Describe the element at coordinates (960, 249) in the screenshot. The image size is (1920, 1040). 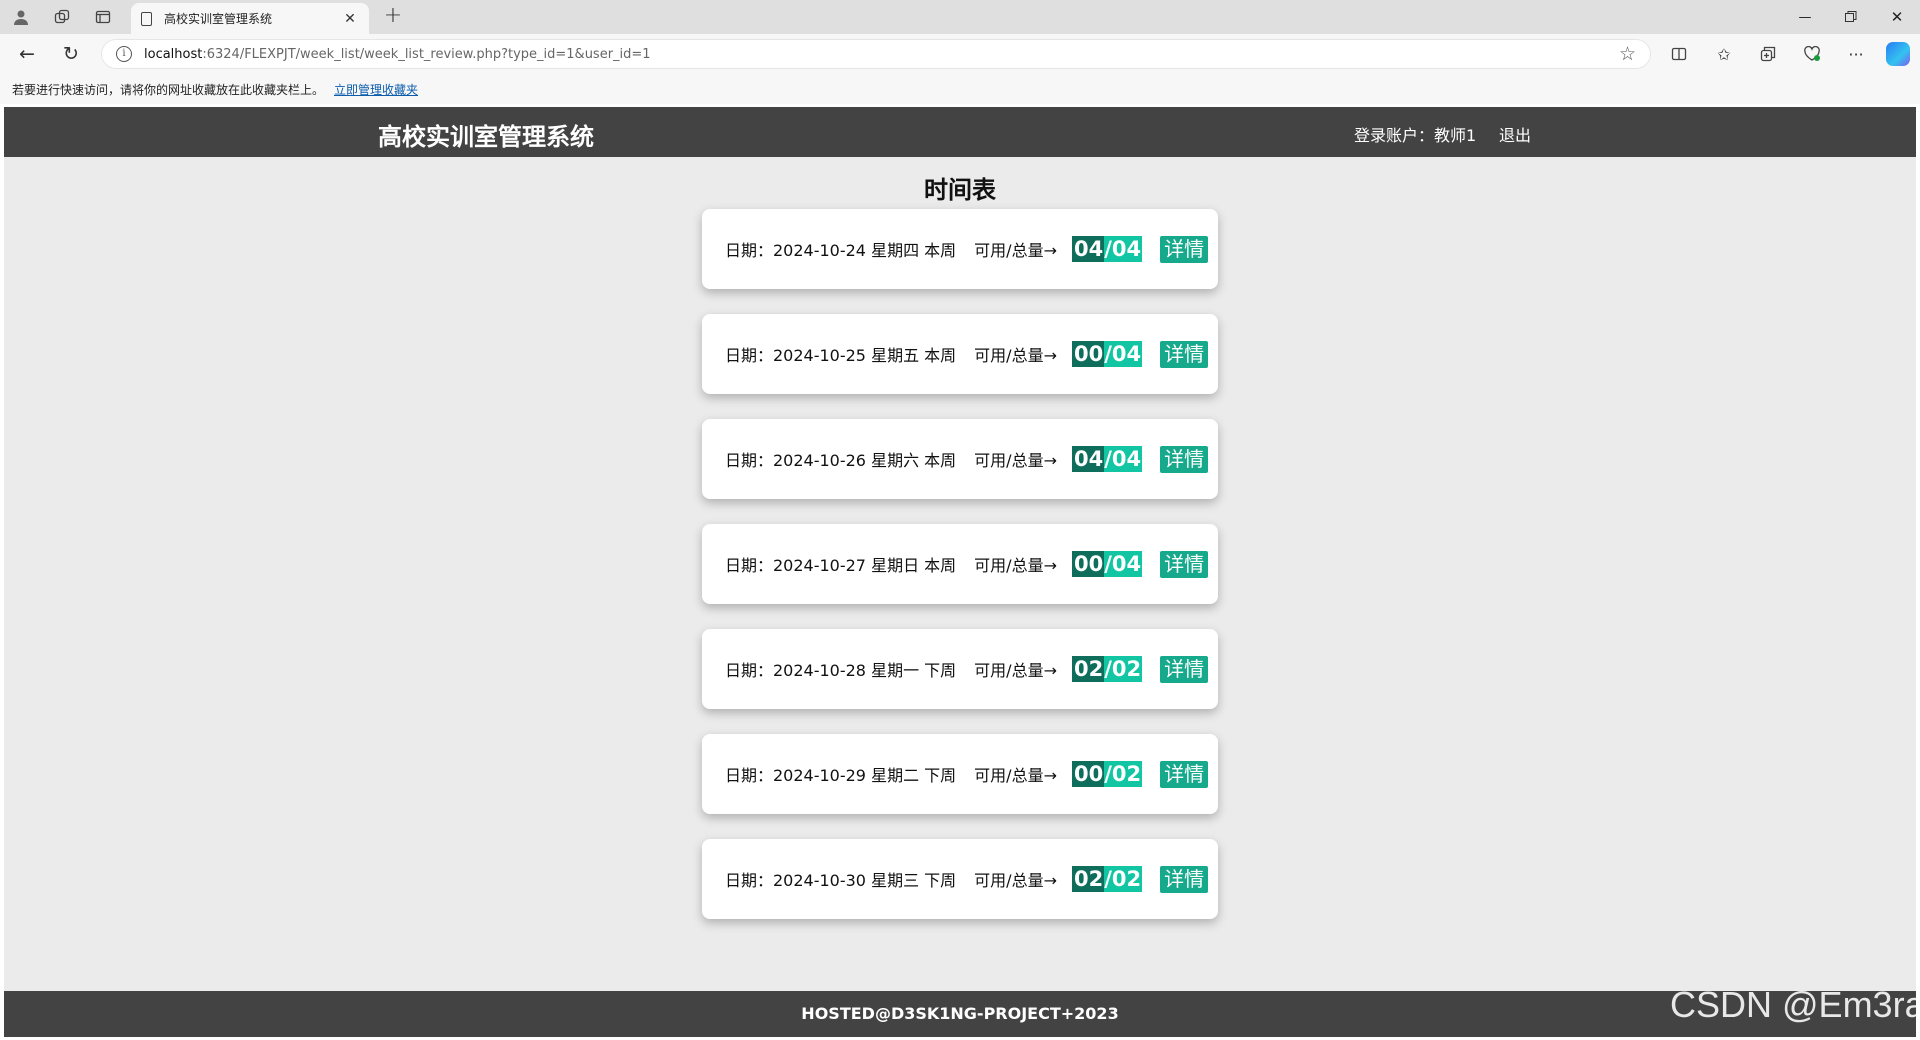
I see `schedule-card: 日期：2024-10-24 星期四 本周 可用/总量→ 04/04 详情` at that location.